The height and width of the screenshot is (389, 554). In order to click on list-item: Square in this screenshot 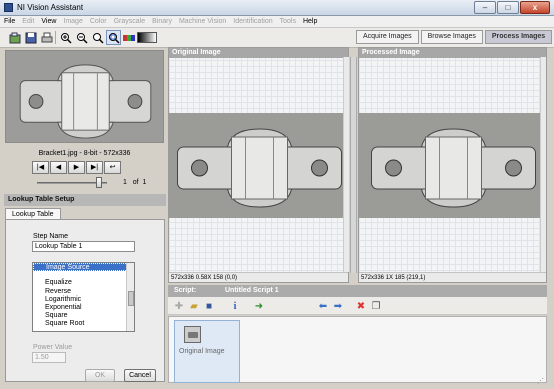, I will do `click(83, 316)`.